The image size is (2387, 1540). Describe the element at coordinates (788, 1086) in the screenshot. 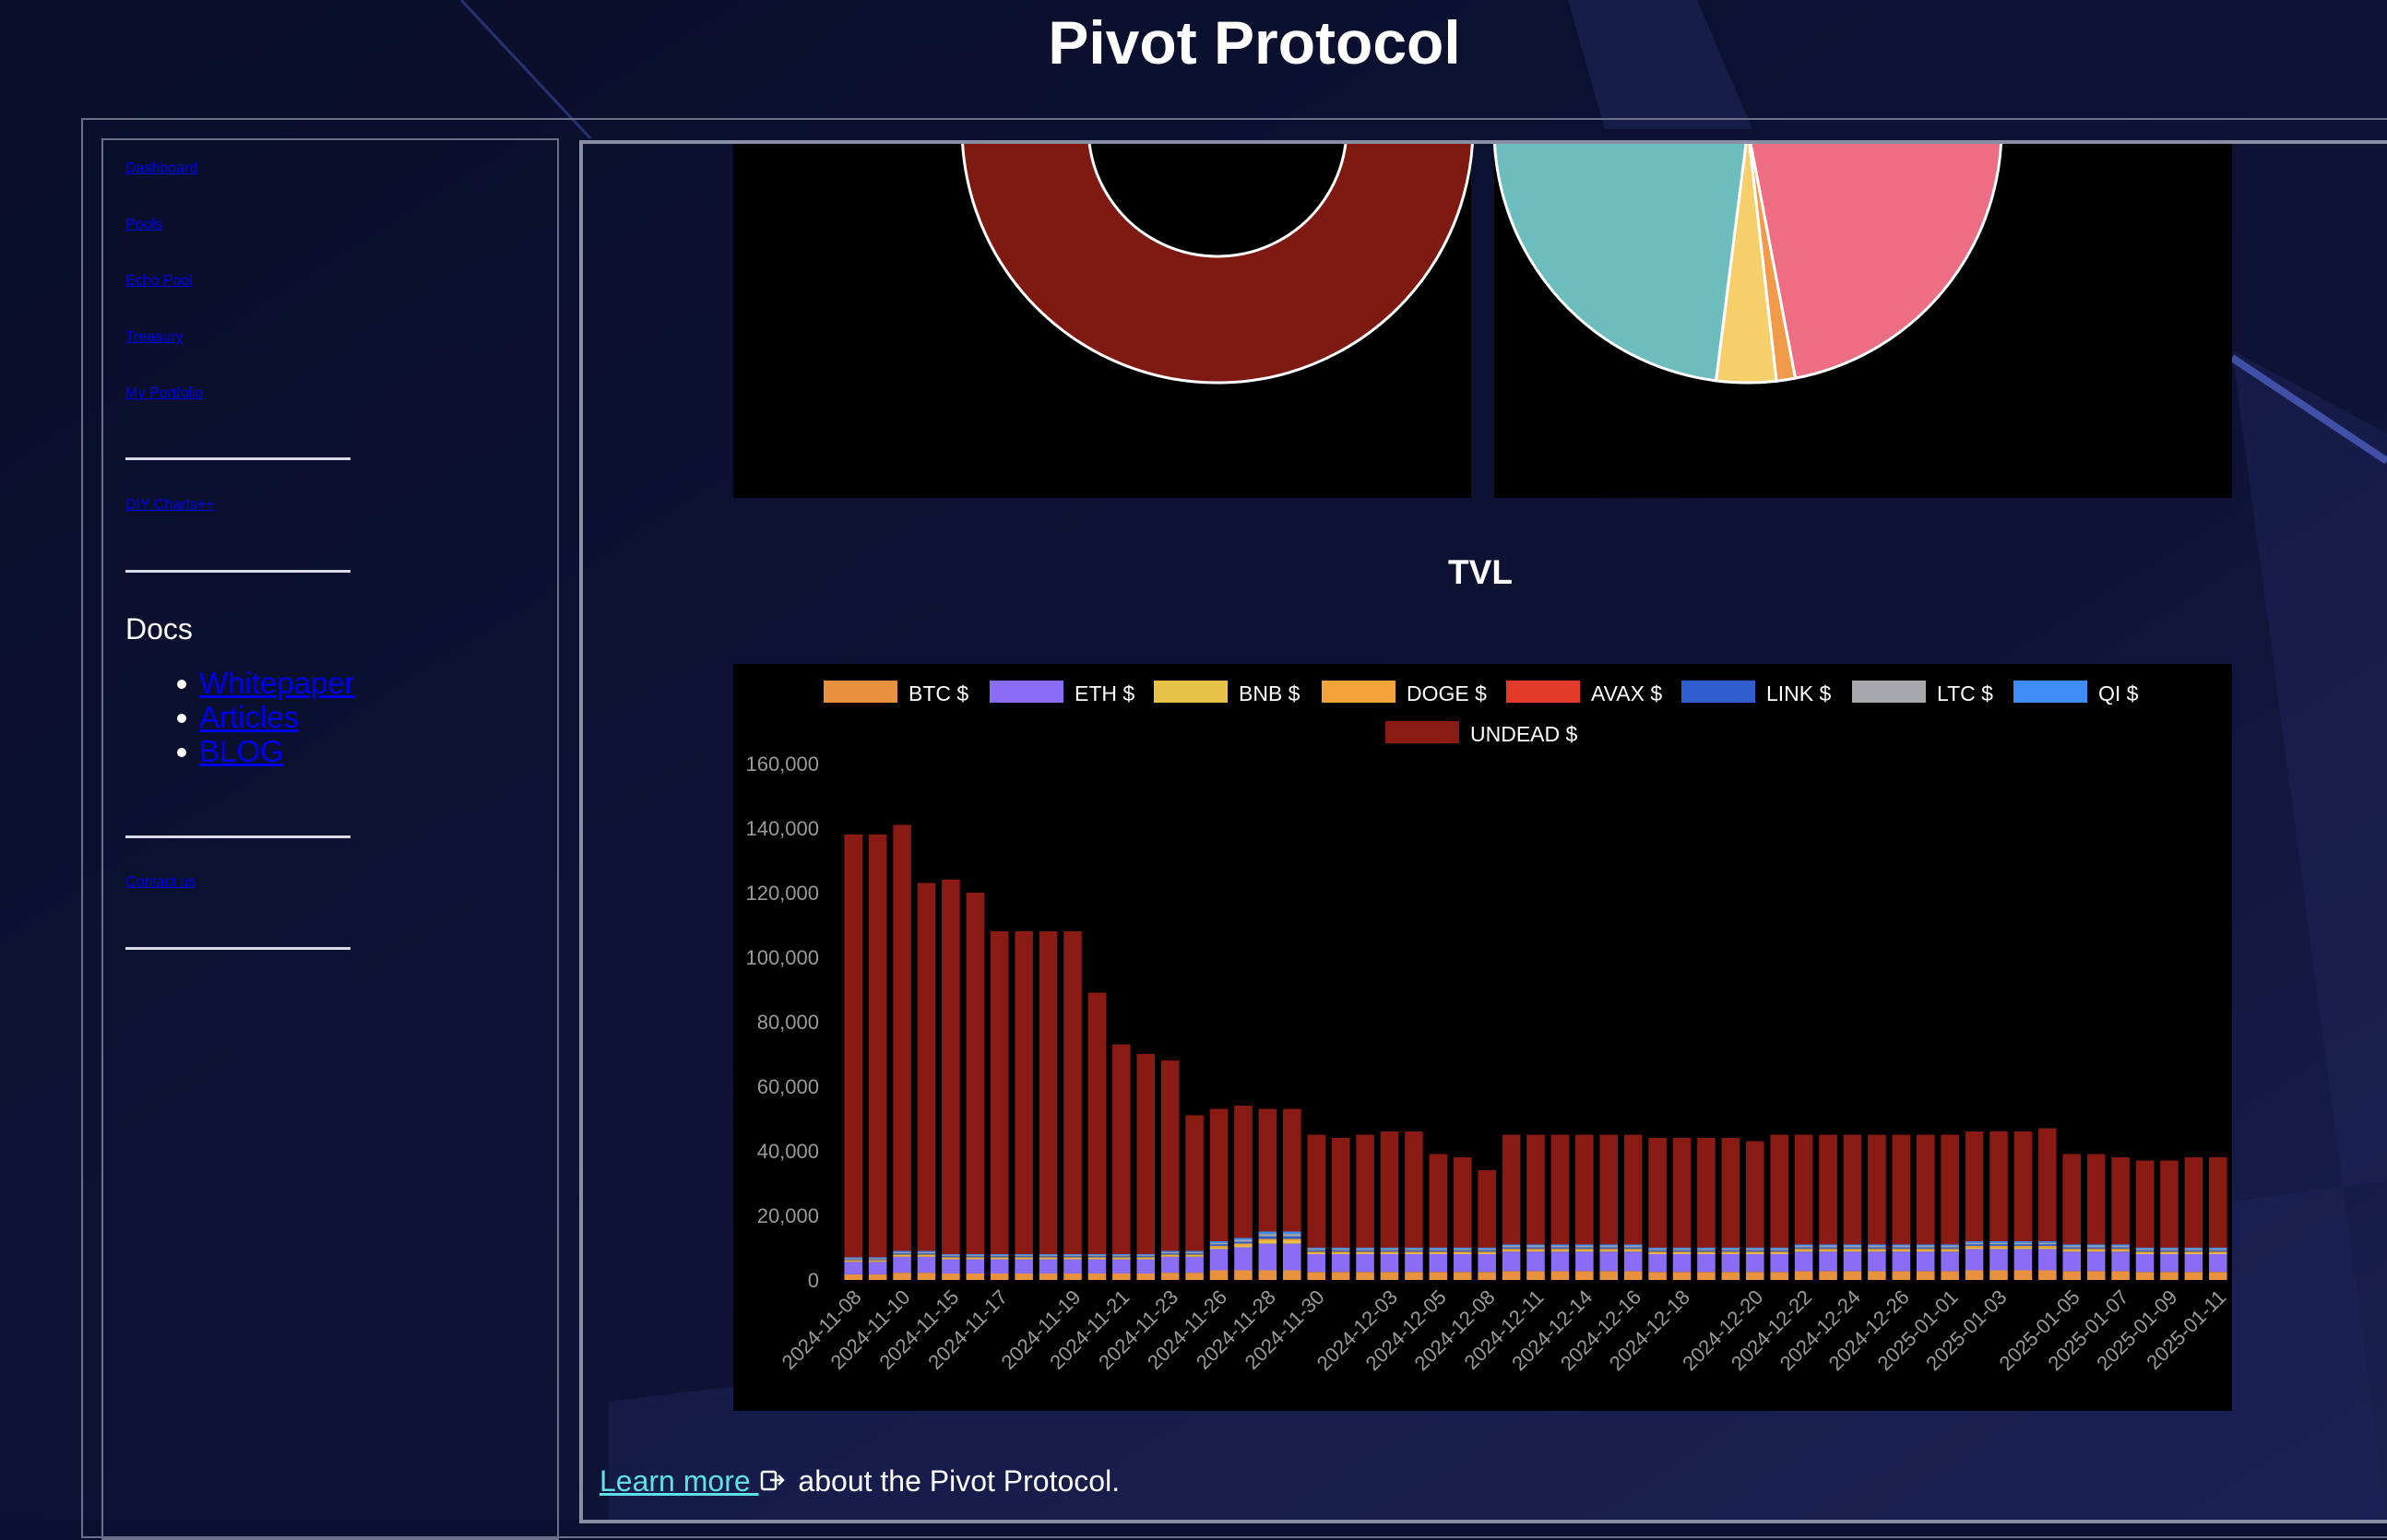

I see `y-tick-label: 60,000` at that location.